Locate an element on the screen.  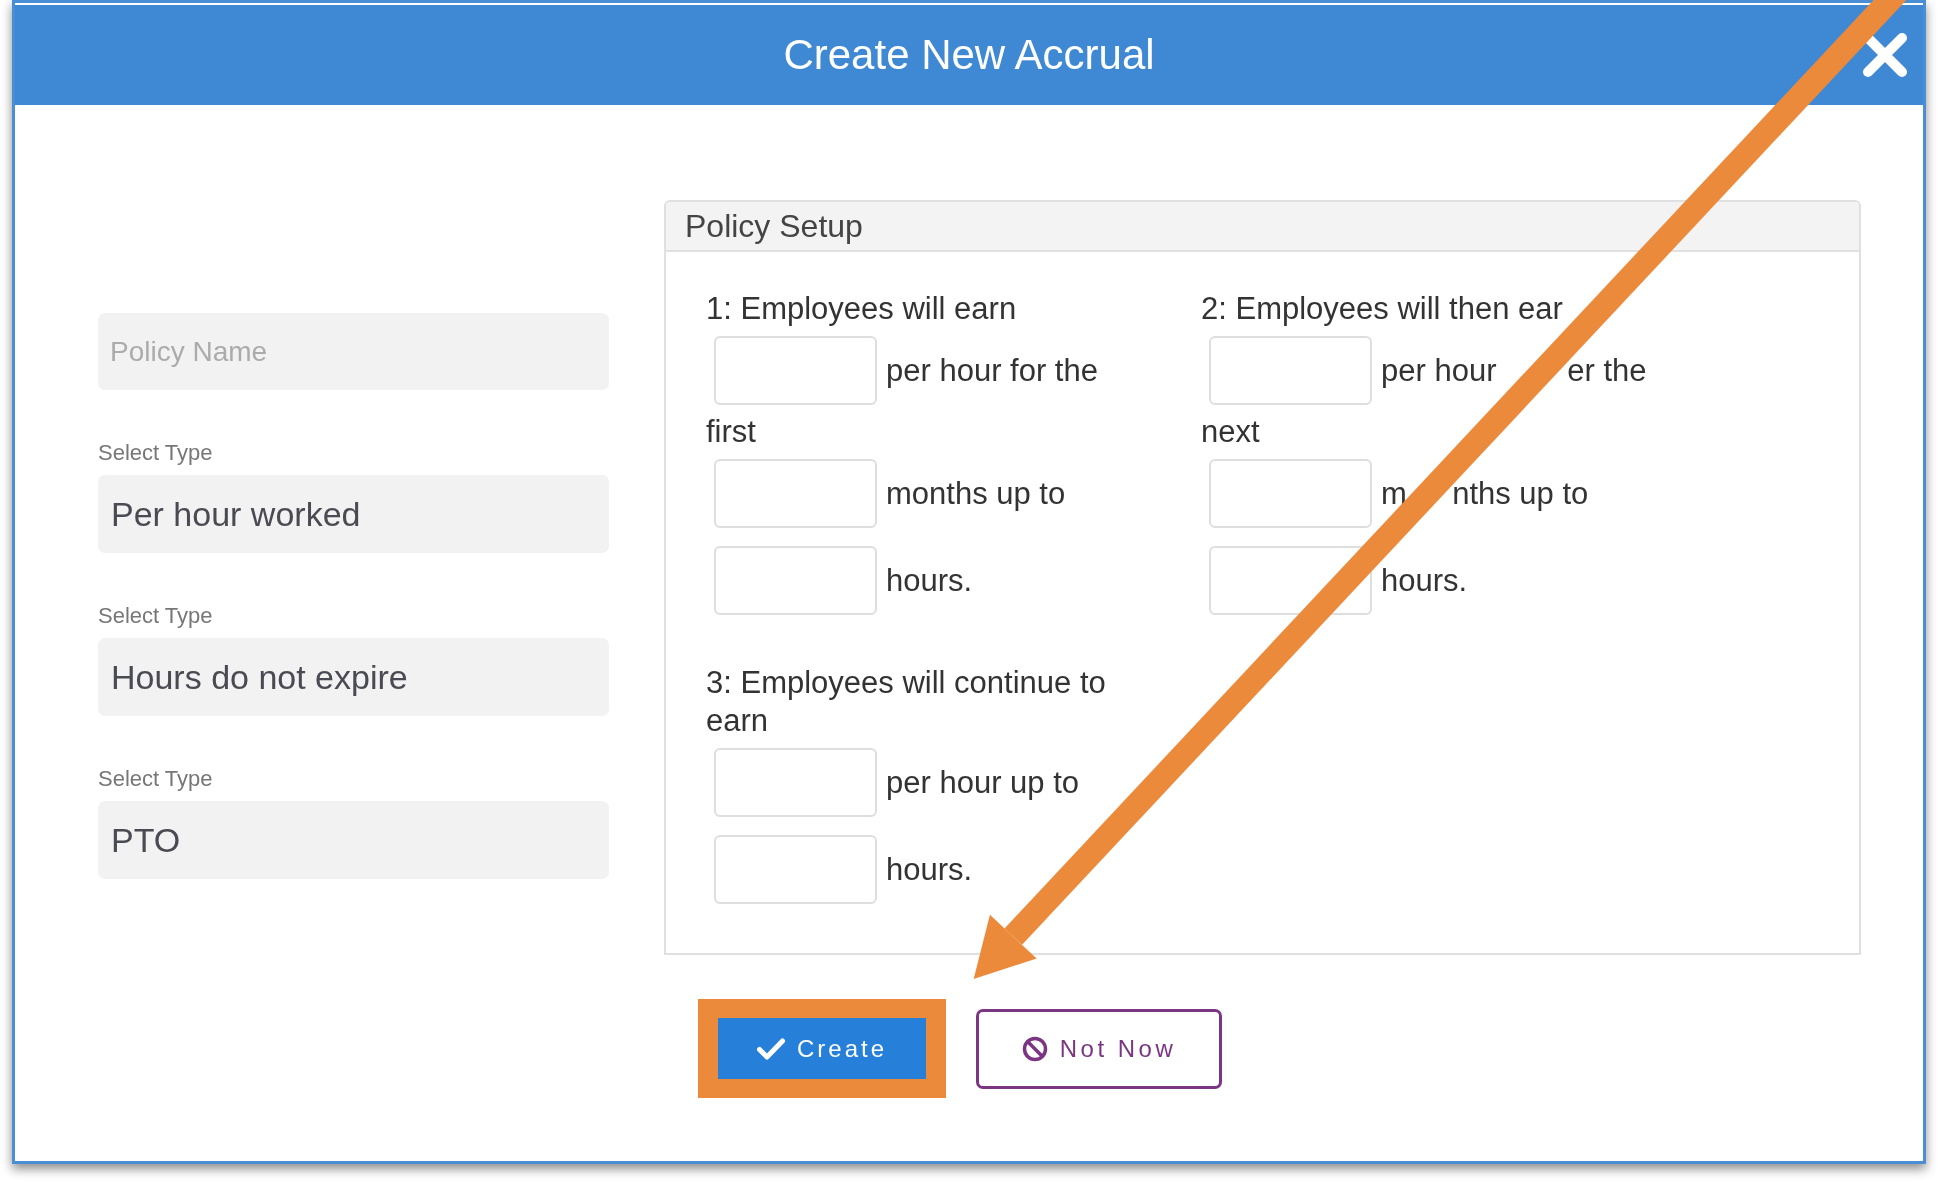
type-select: Hours do not expire is located at coordinates (353, 677).